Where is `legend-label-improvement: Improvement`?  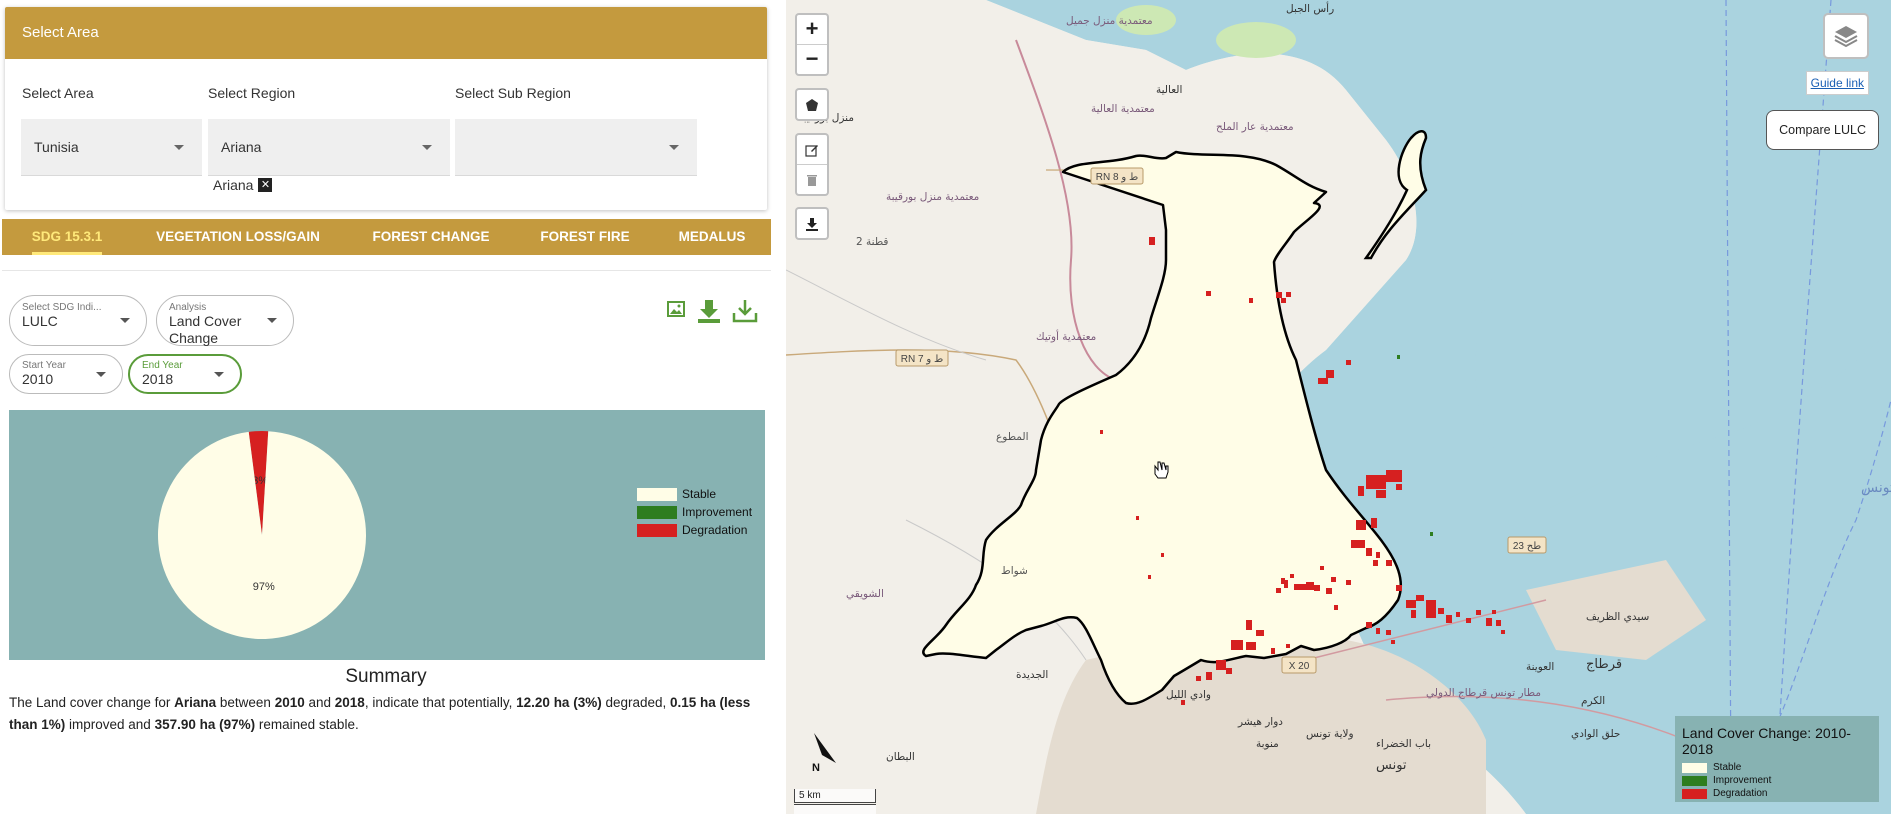 legend-label-improvement: Improvement is located at coordinates (717, 512).